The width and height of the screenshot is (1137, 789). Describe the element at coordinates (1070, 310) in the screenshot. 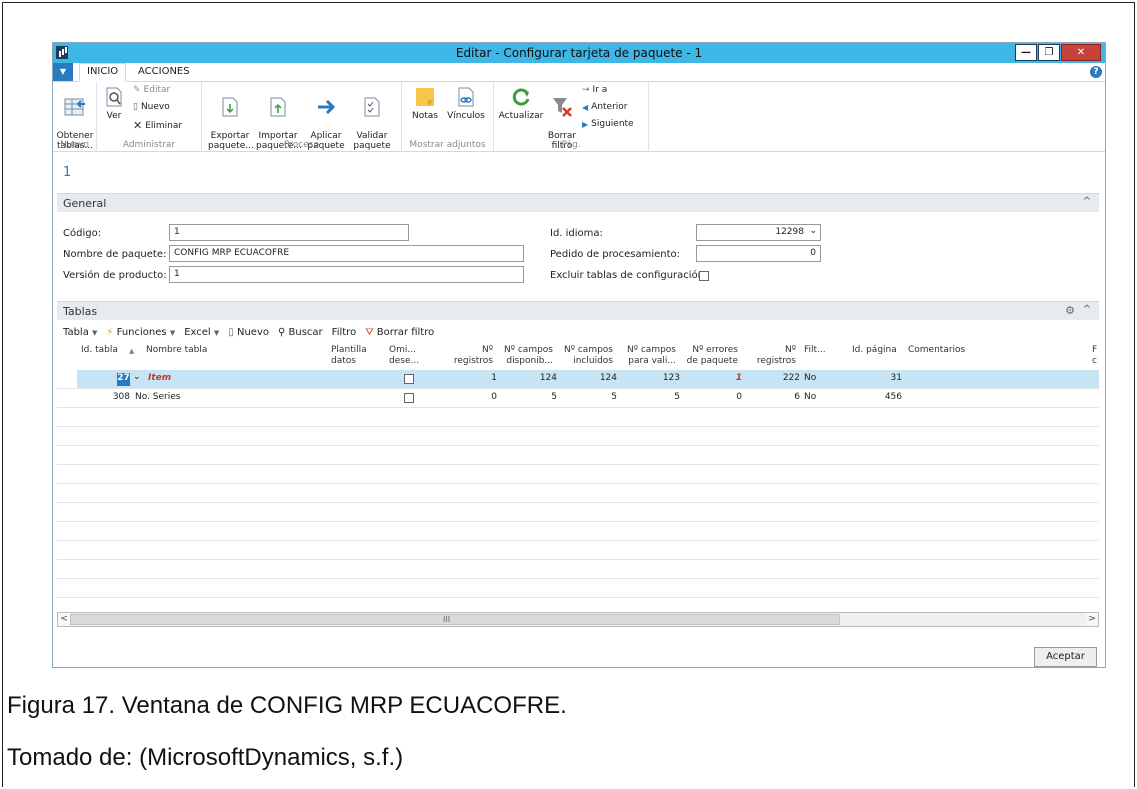

I see `settings-gear-icon: ⚙` at that location.